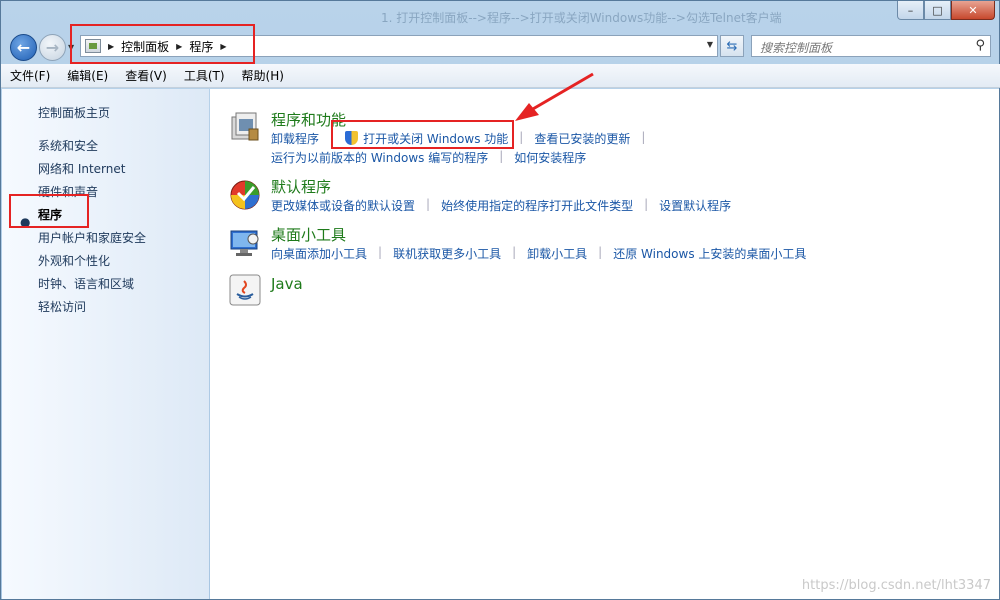 The height and width of the screenshot is (600, 1000). I want to click on link-view-installed-updates: 查看已安装的更新, so click(582, 138).